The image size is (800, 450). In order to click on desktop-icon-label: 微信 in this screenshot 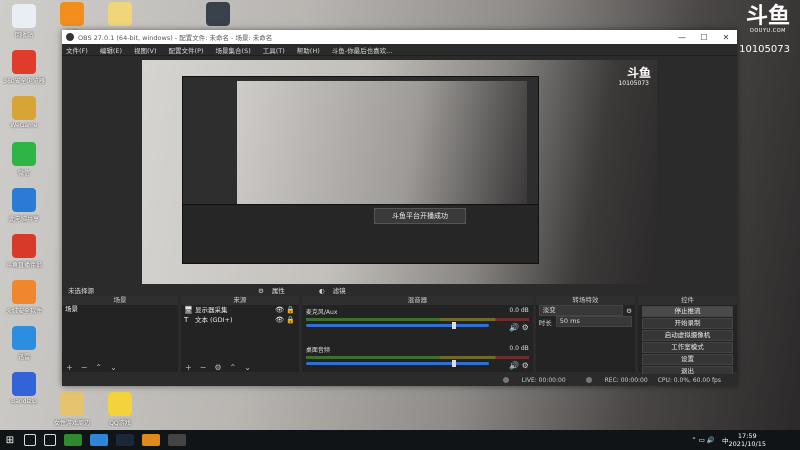, I will do `click(23, 173)`.